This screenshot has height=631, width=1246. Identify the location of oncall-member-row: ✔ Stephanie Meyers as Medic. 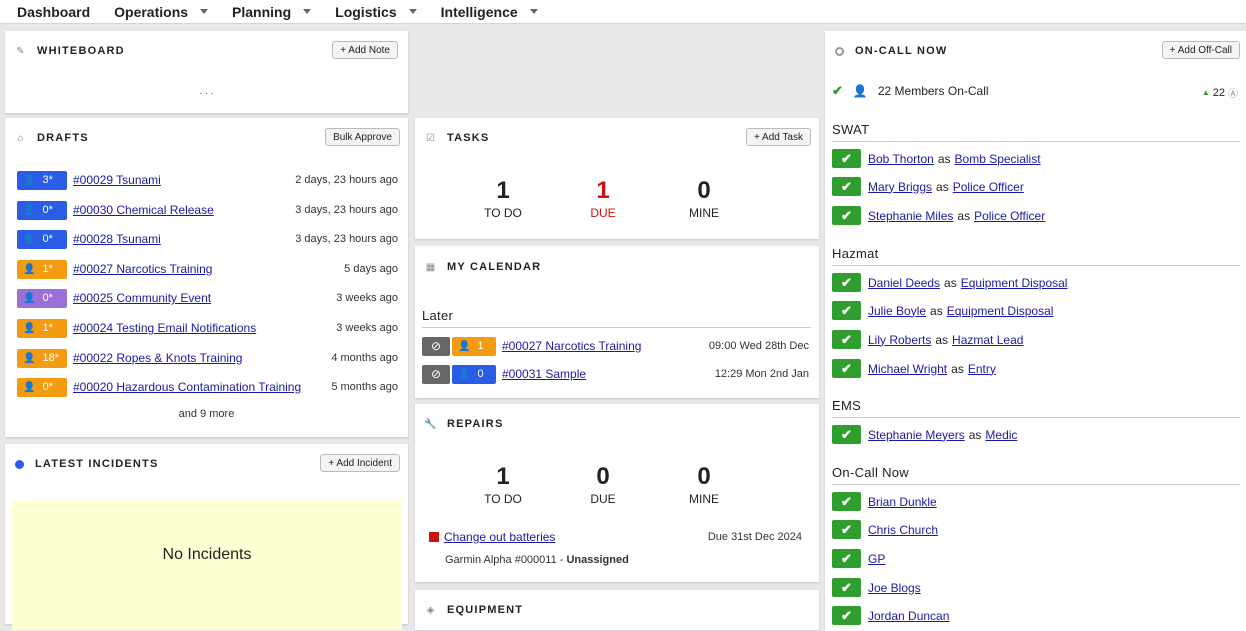
(924, 434).